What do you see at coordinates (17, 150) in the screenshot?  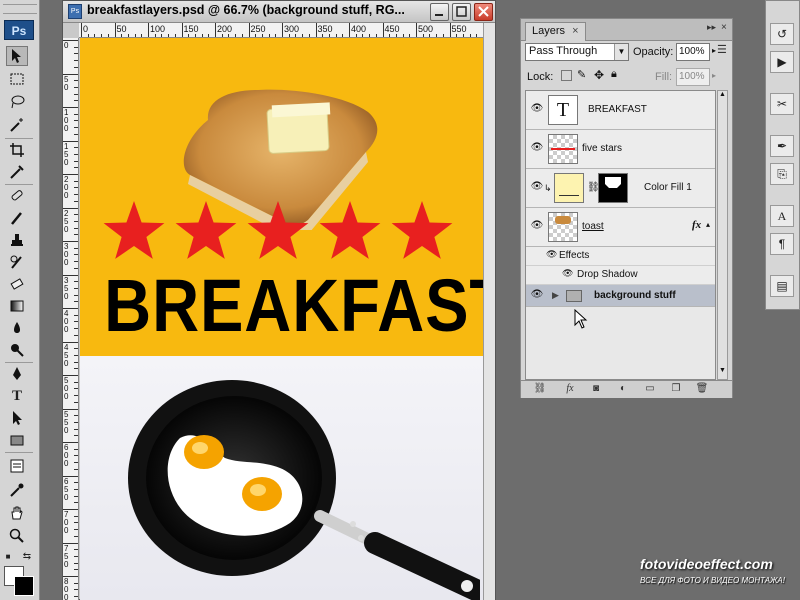 I see `crop-tool-icon` at bounding box center [17, 150].